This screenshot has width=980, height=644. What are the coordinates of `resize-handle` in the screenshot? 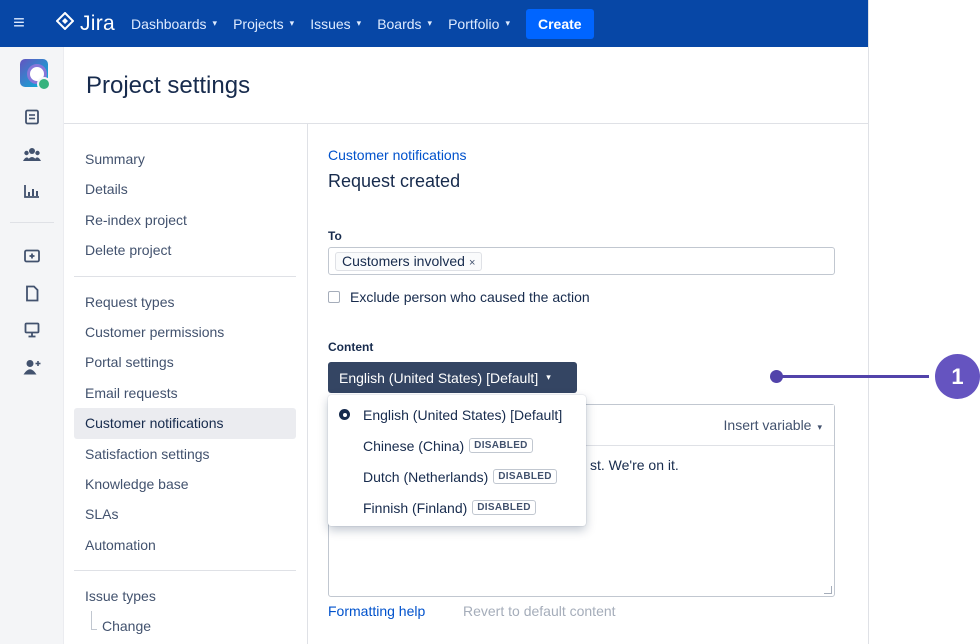 It's located at (828, 590).